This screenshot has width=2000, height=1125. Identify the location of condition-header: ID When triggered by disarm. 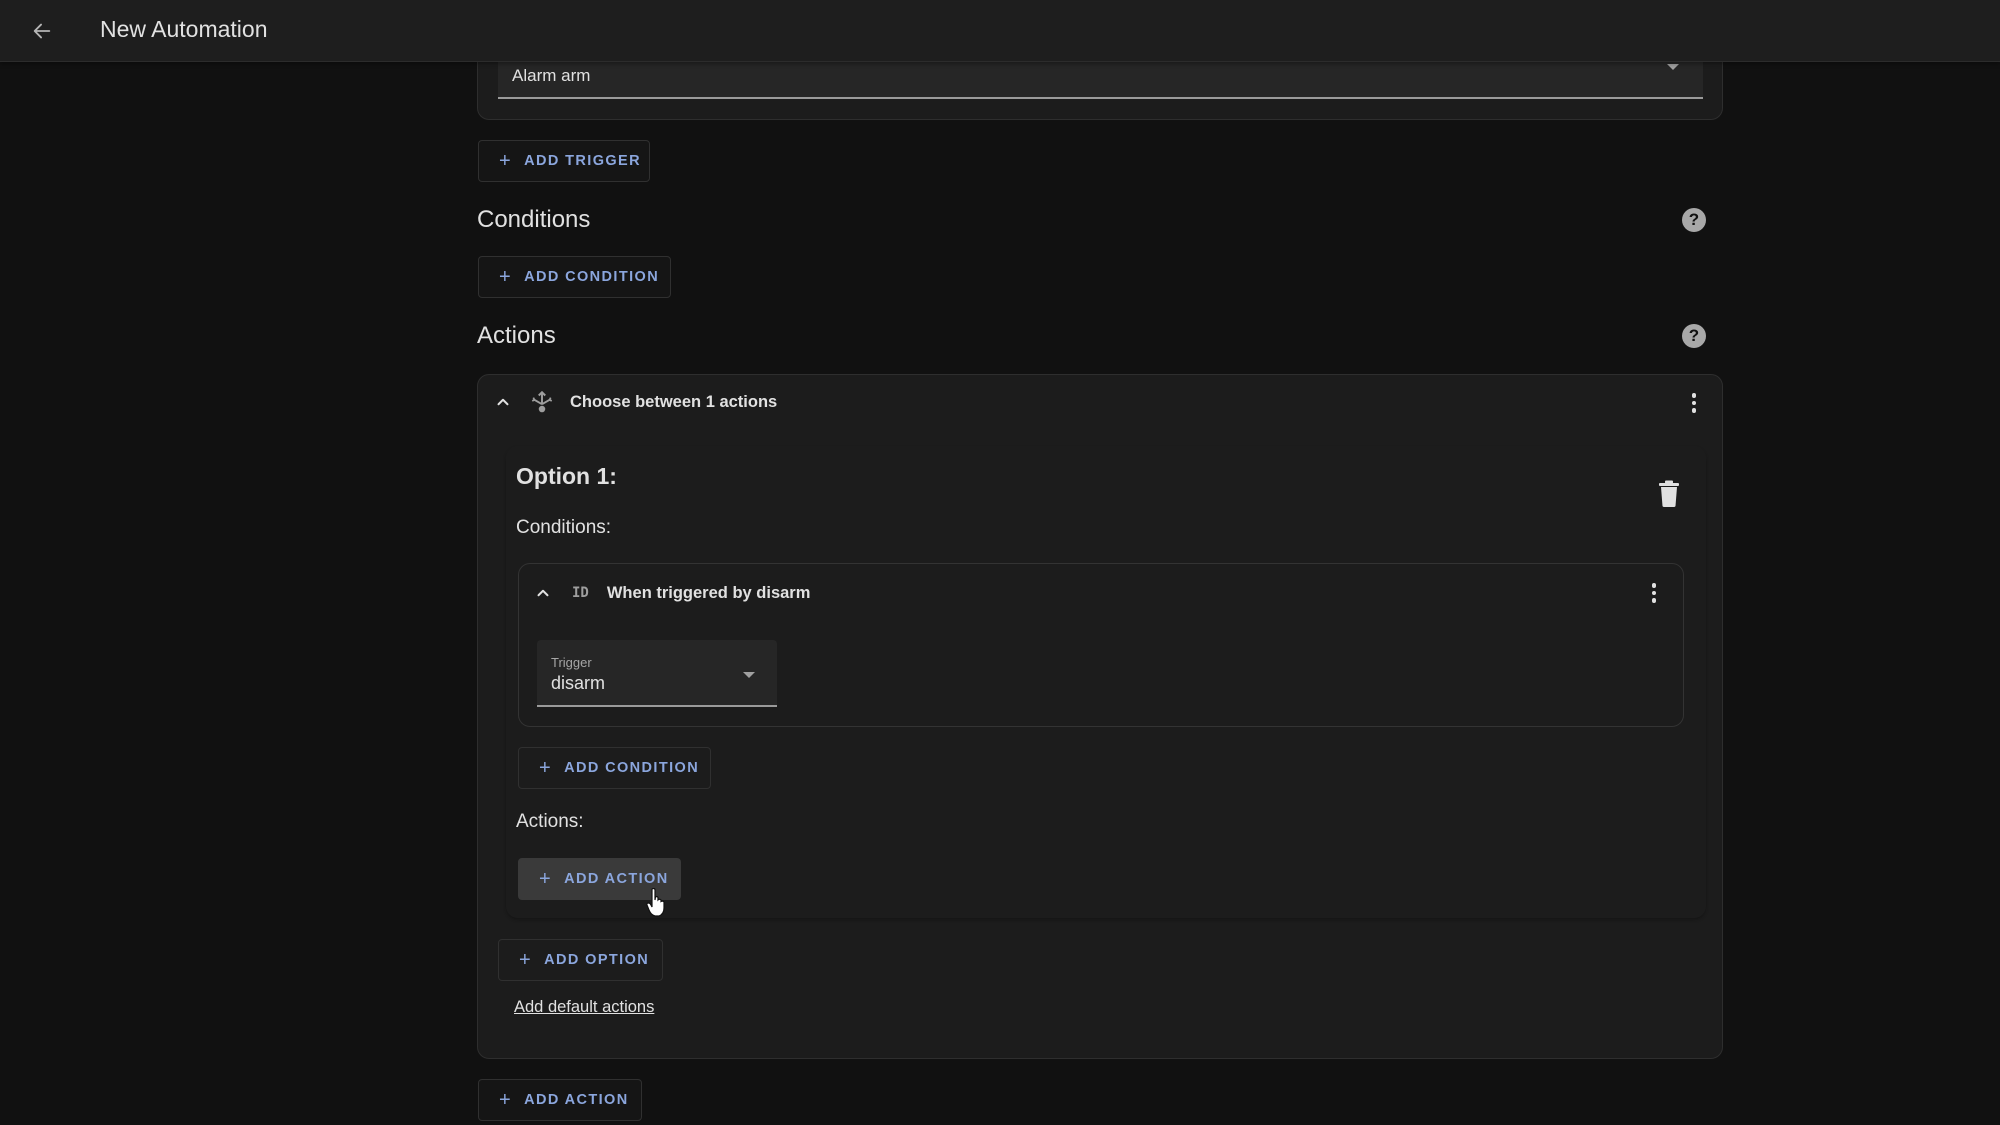
(670, 593).